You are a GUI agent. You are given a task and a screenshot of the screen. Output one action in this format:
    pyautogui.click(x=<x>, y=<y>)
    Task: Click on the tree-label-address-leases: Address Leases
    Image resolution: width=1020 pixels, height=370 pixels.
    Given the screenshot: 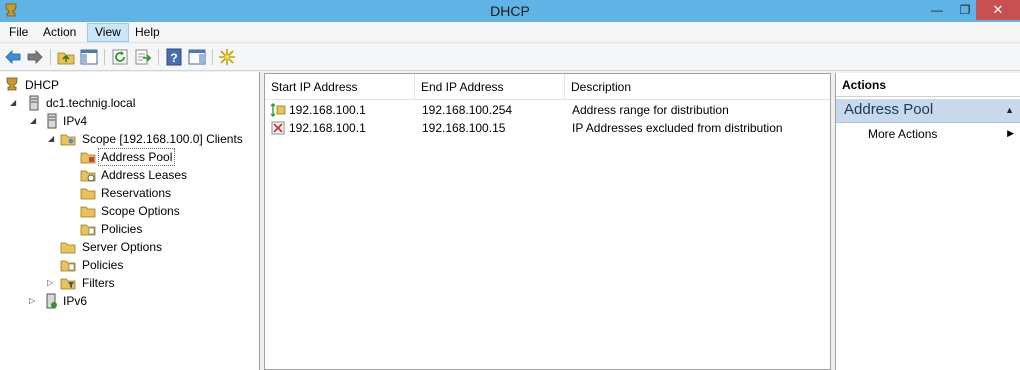 What is the action you would take?
    pyautogui.click(x=144, y=175)
    